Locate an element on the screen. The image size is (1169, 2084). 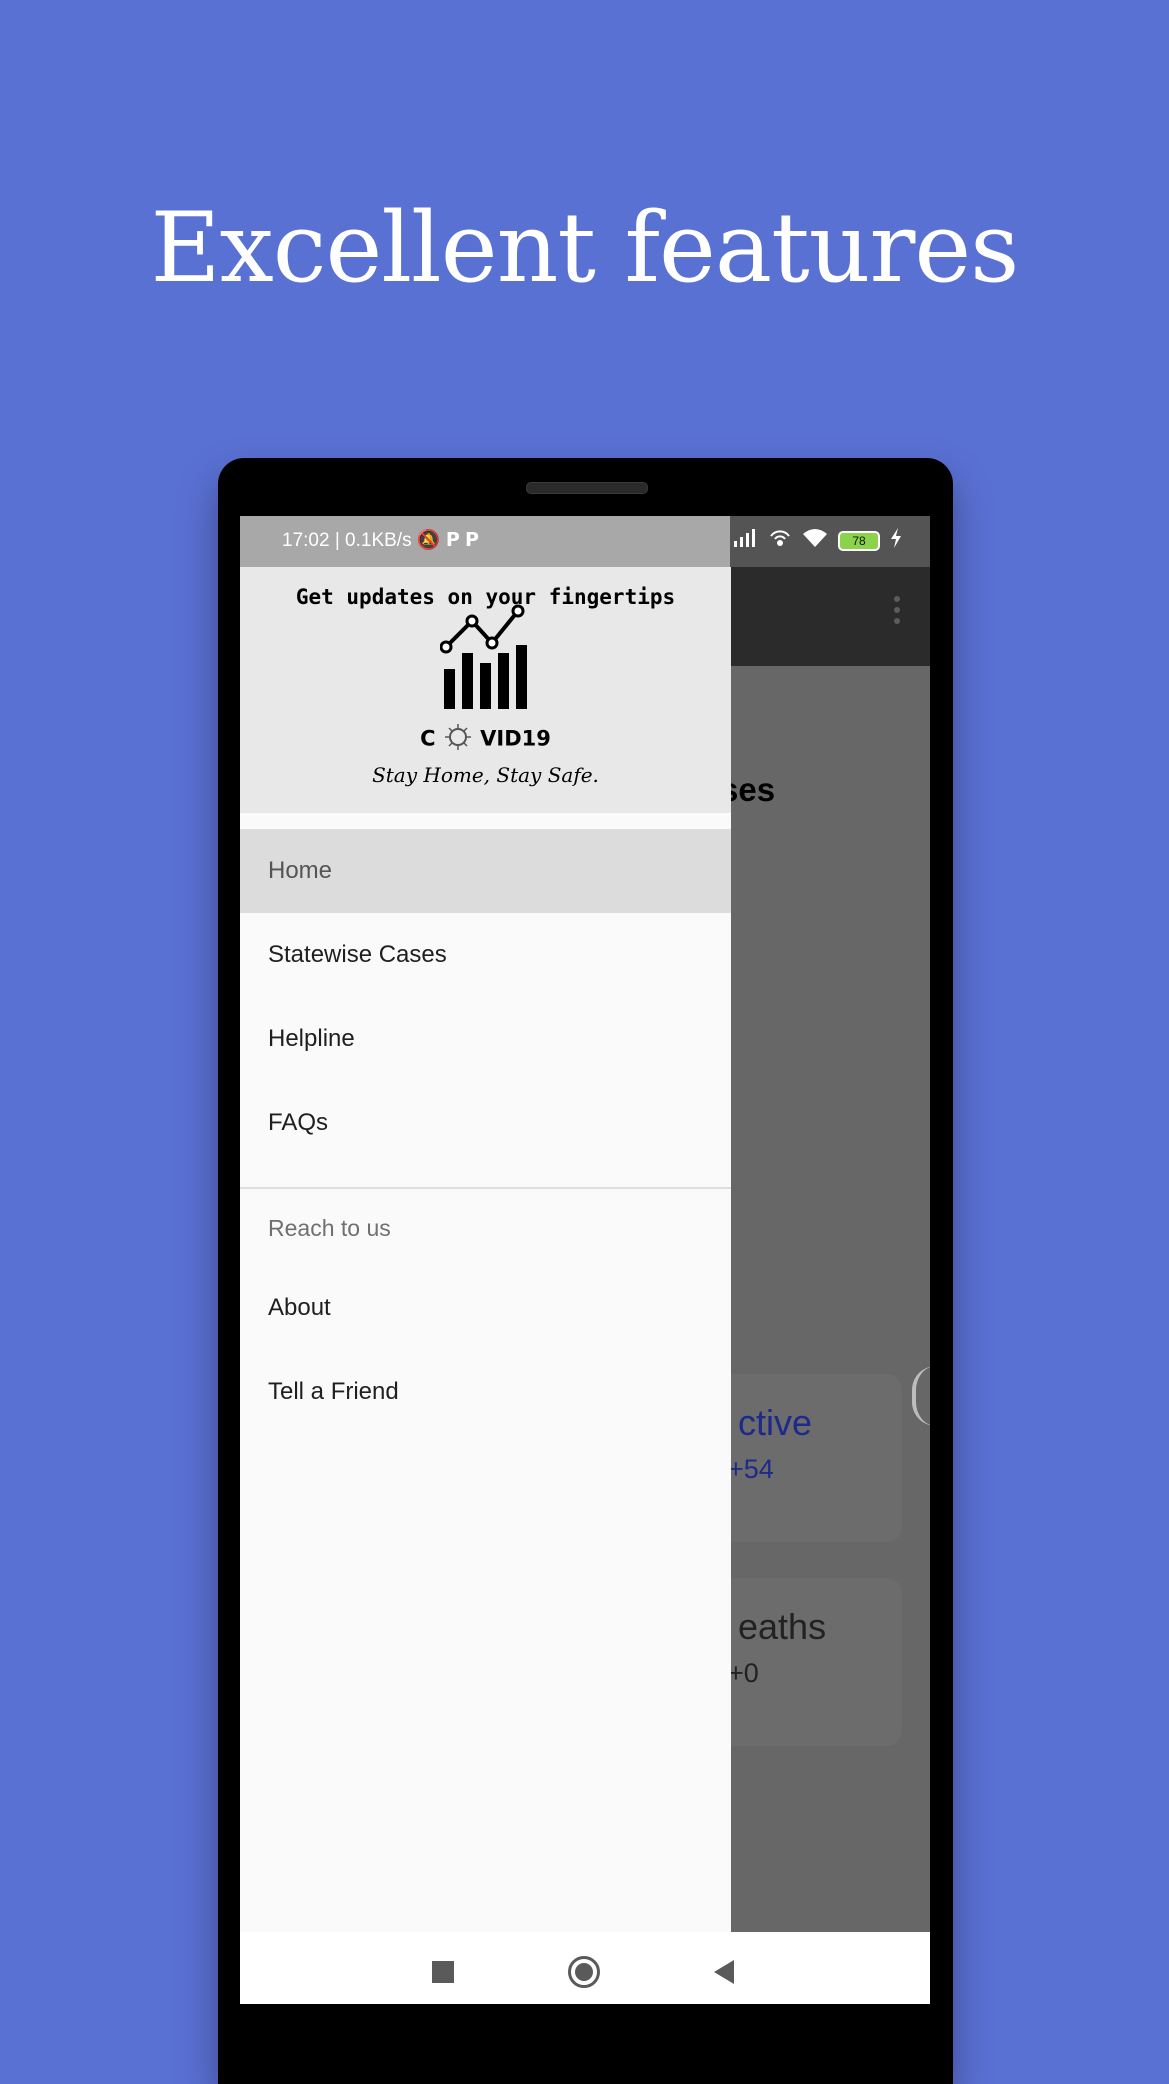
status-time: 17:02 | 0.1KB/s 🔕 𝗣 𝗣 is located at coordinates (380, 540).